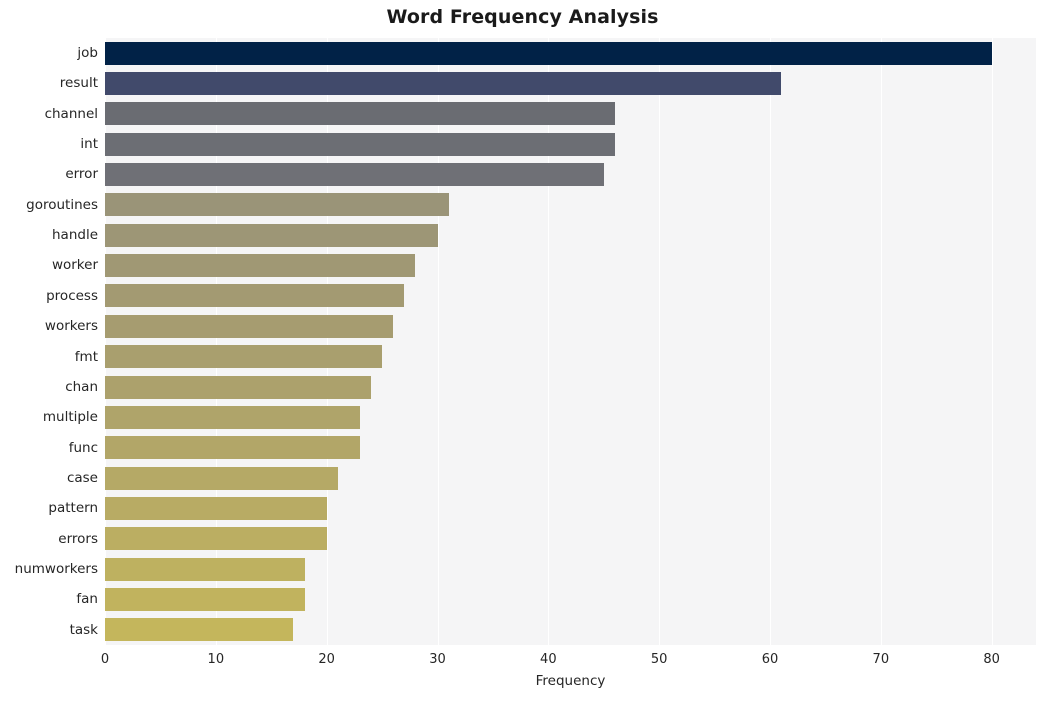  Describe the element at coordinates (78, 83) in the screenshot. I see `y-tick-label-result: result` at that location.